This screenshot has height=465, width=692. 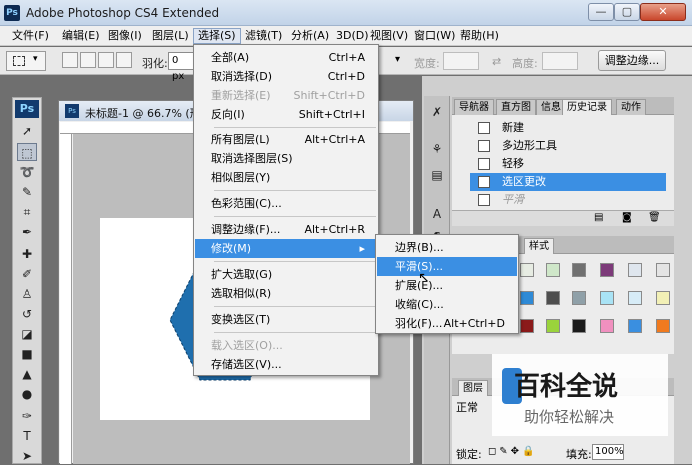 I want to click on style-dropdown-icon: ▾, so click(x=399, y=61).